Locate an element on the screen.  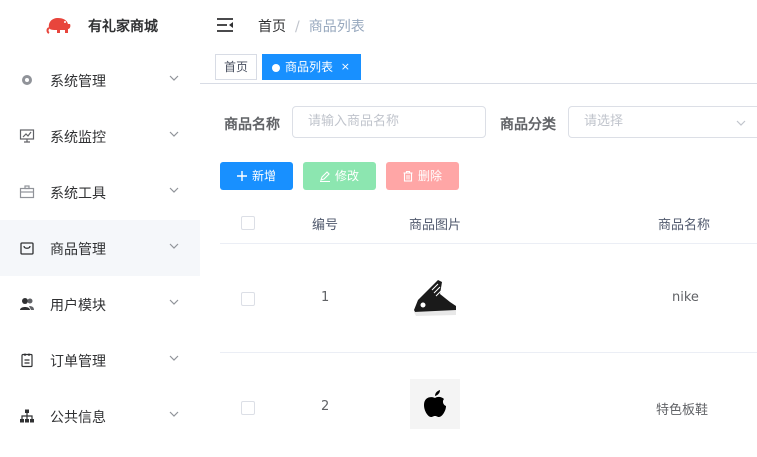
cell-name: 特色板鞋 is located at coordinates (682, 410).